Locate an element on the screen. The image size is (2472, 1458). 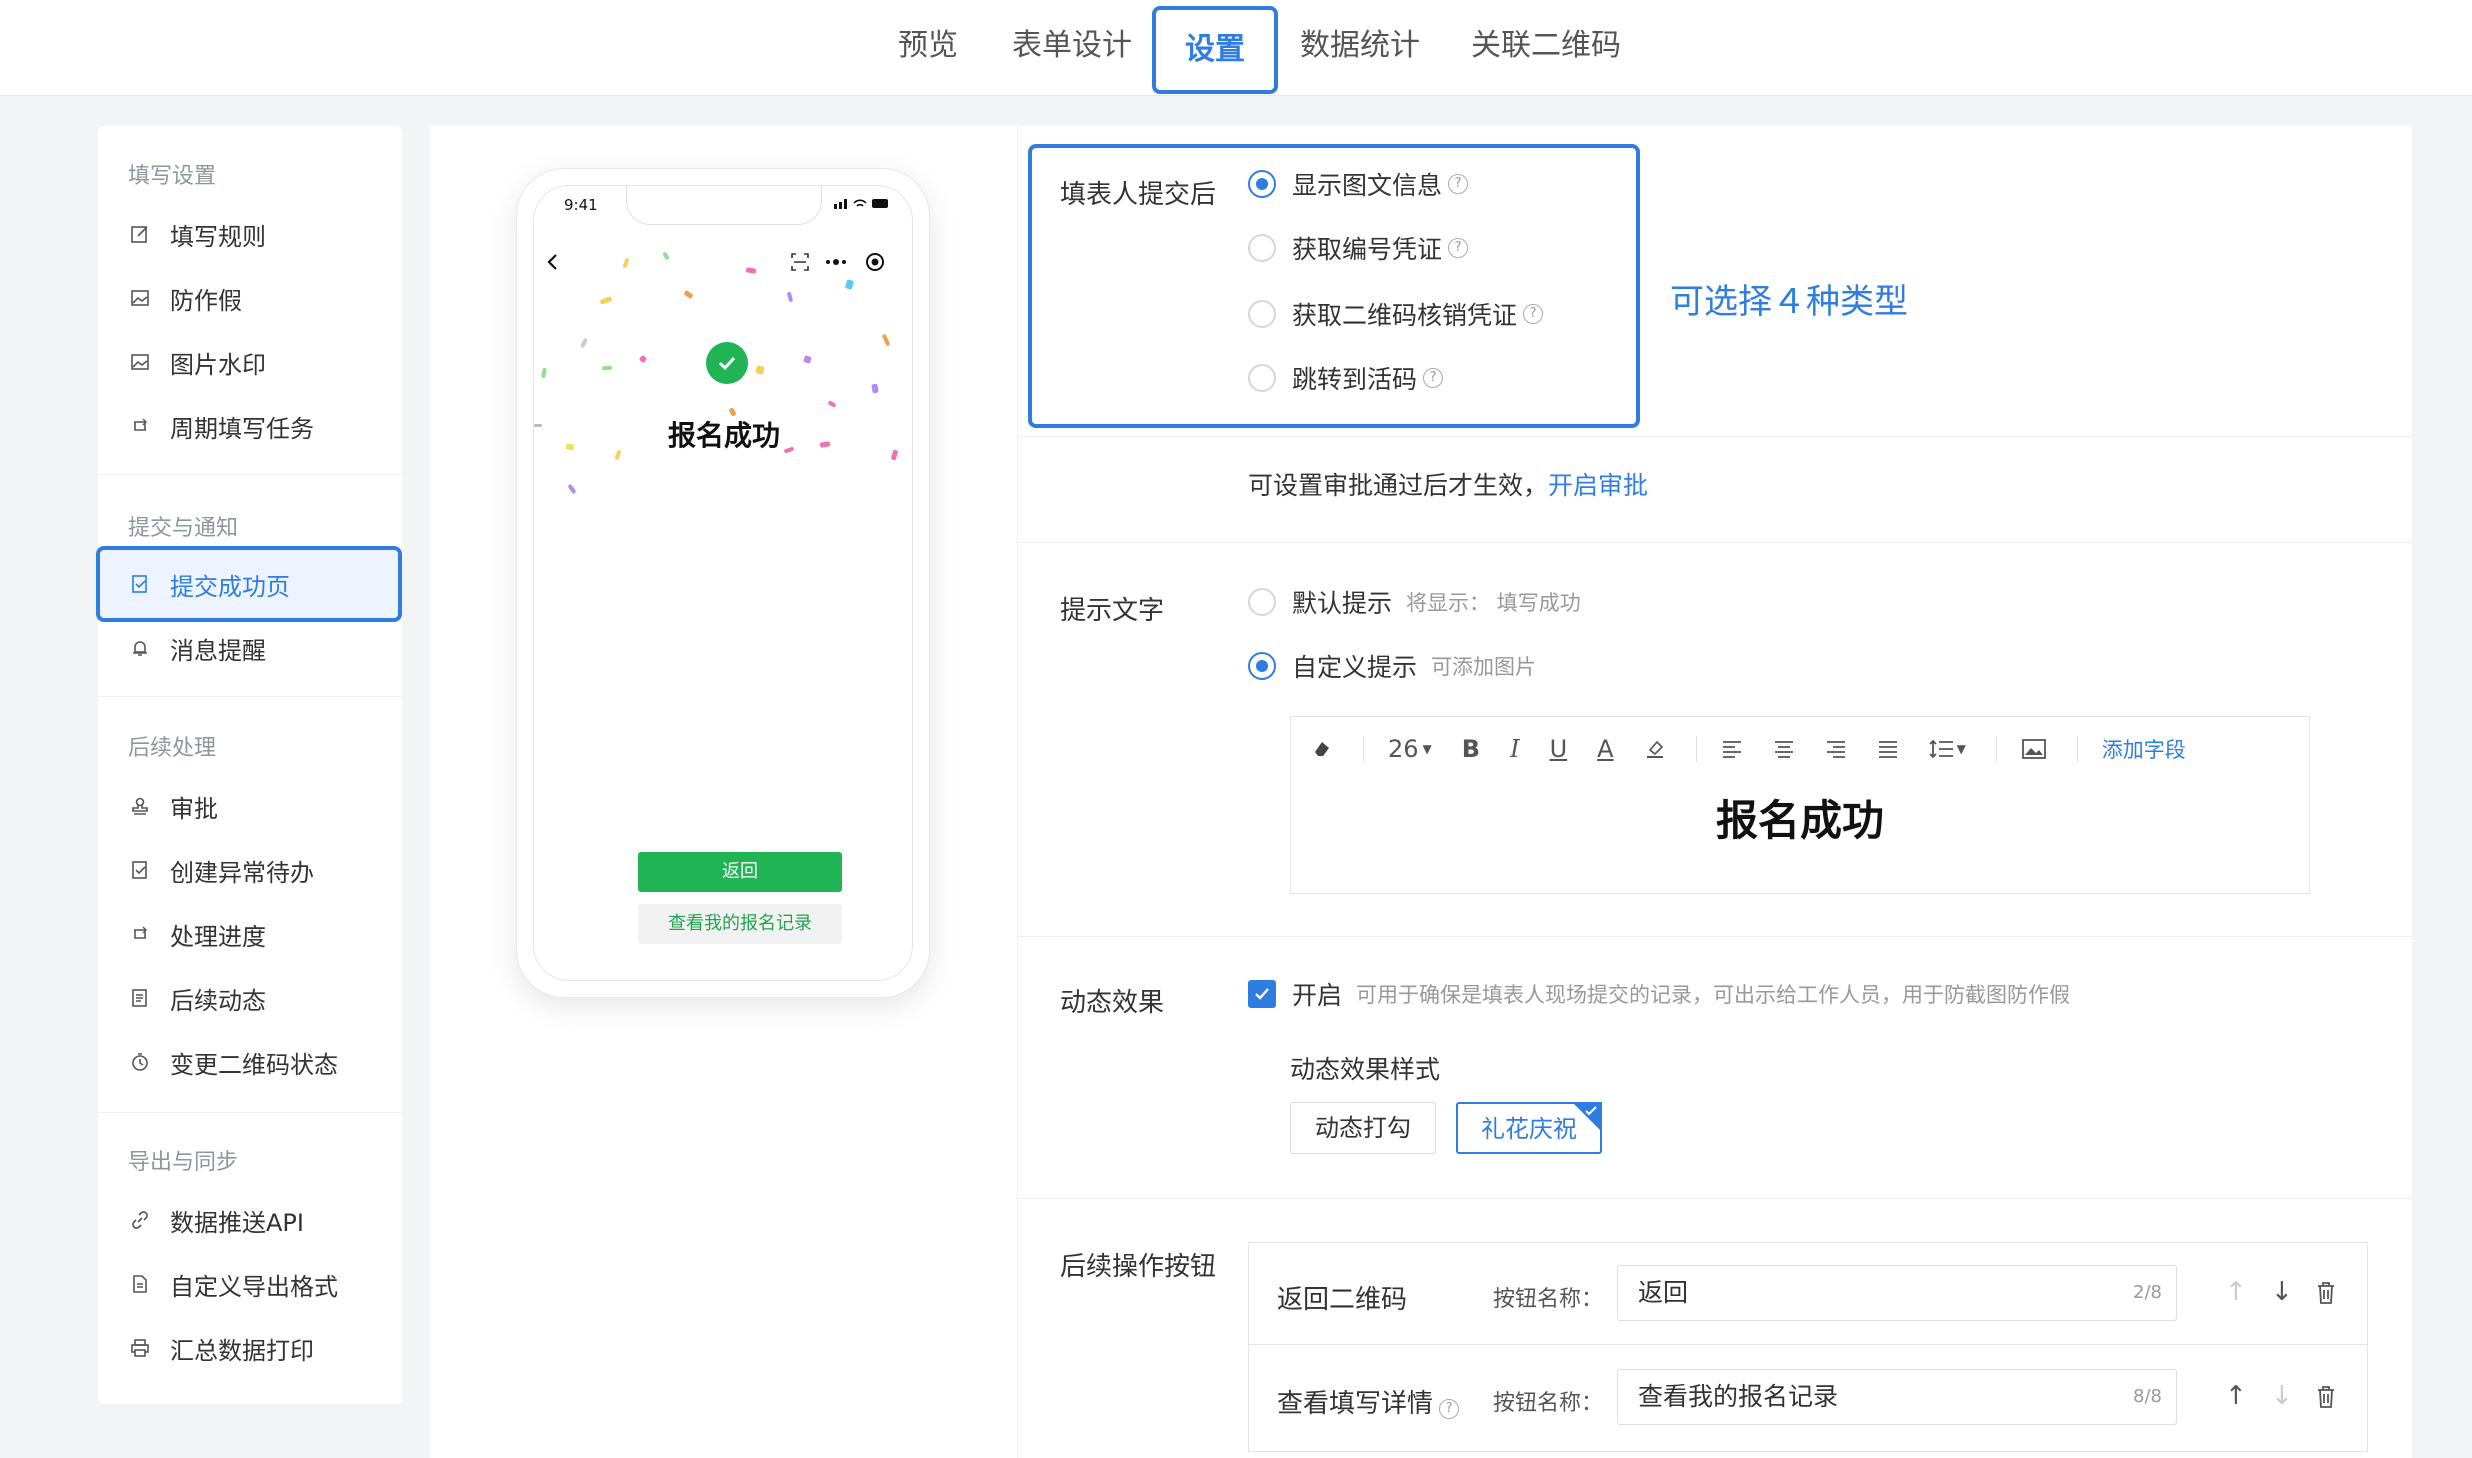
clock-icon is located at coordinates (140, 1062).